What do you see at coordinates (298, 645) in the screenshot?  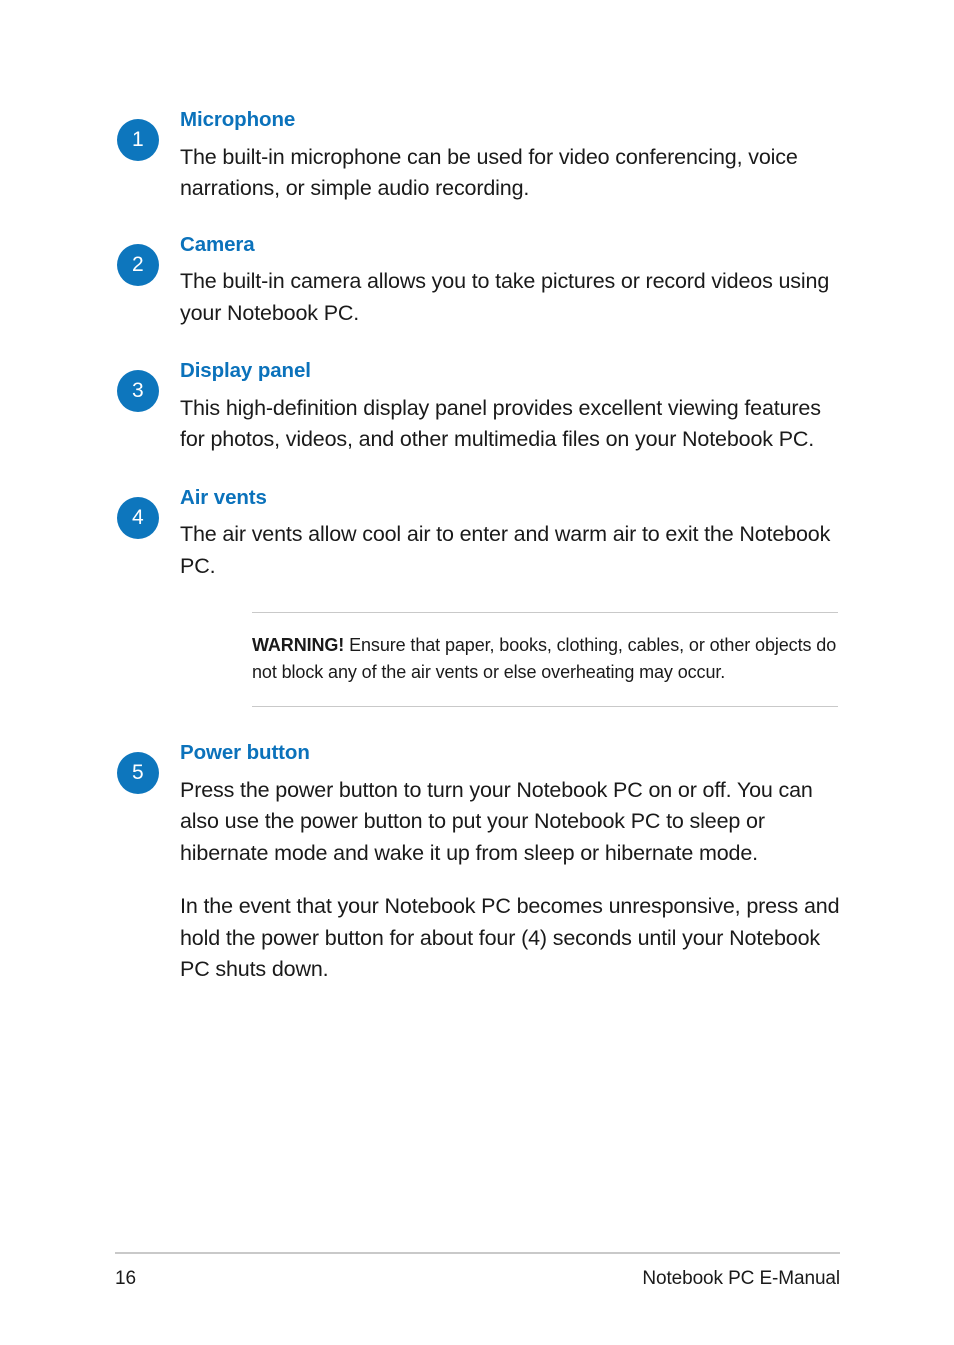 I see `warning-label: WARNING!` at bounding box center [298, 645].